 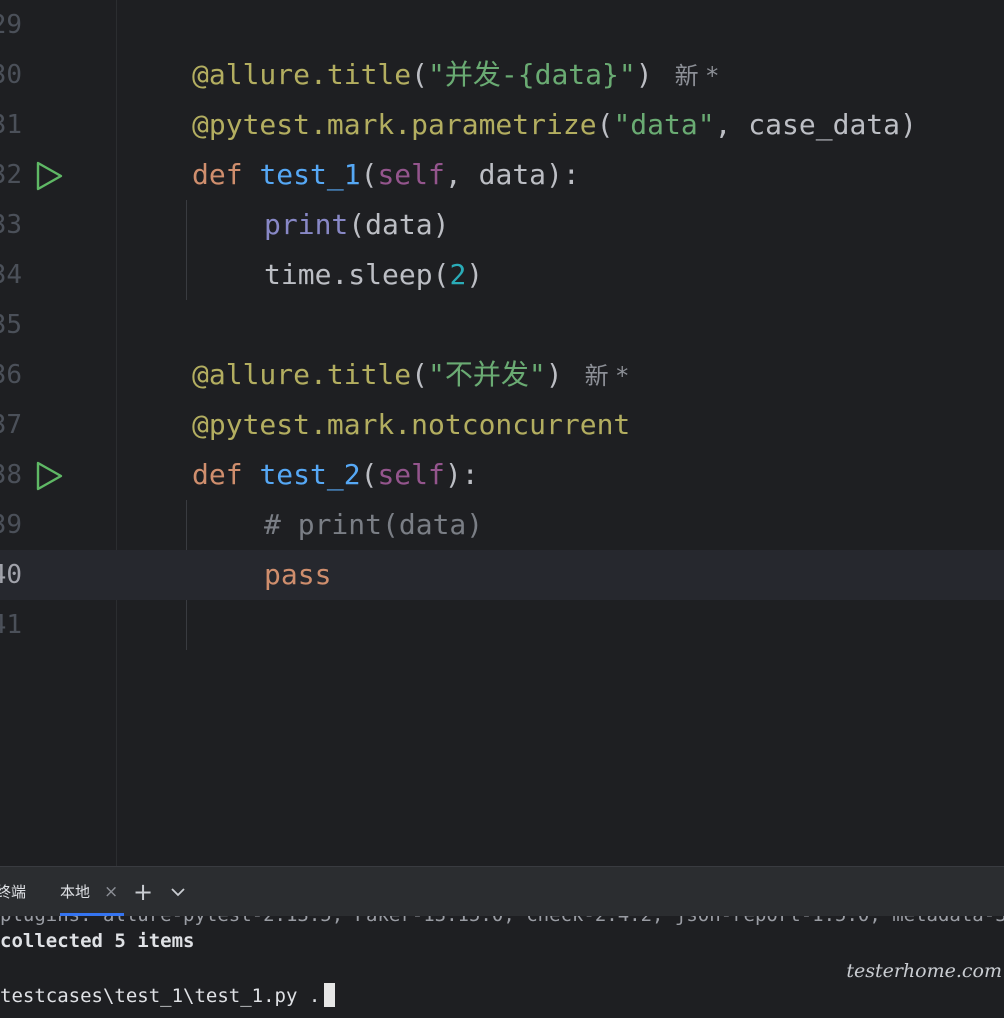 What do you see at coordinates (11, 175) in the screenshot?
I see `line-number: 32` at bounding box center [11, 175].